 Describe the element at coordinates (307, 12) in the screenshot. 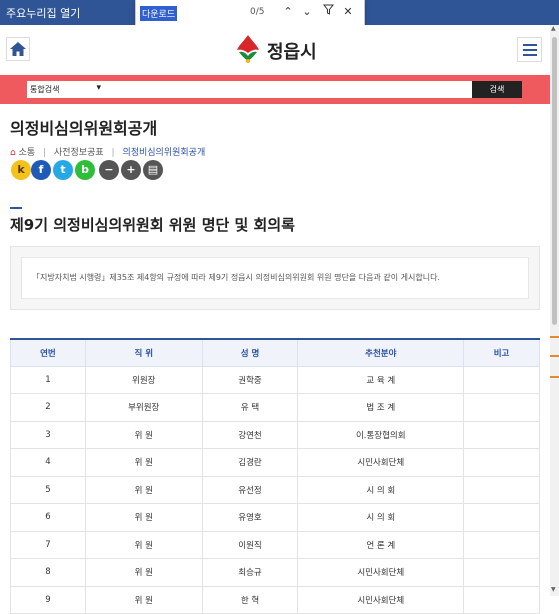

I see `chevron-down-icon: ⌄` at that location.